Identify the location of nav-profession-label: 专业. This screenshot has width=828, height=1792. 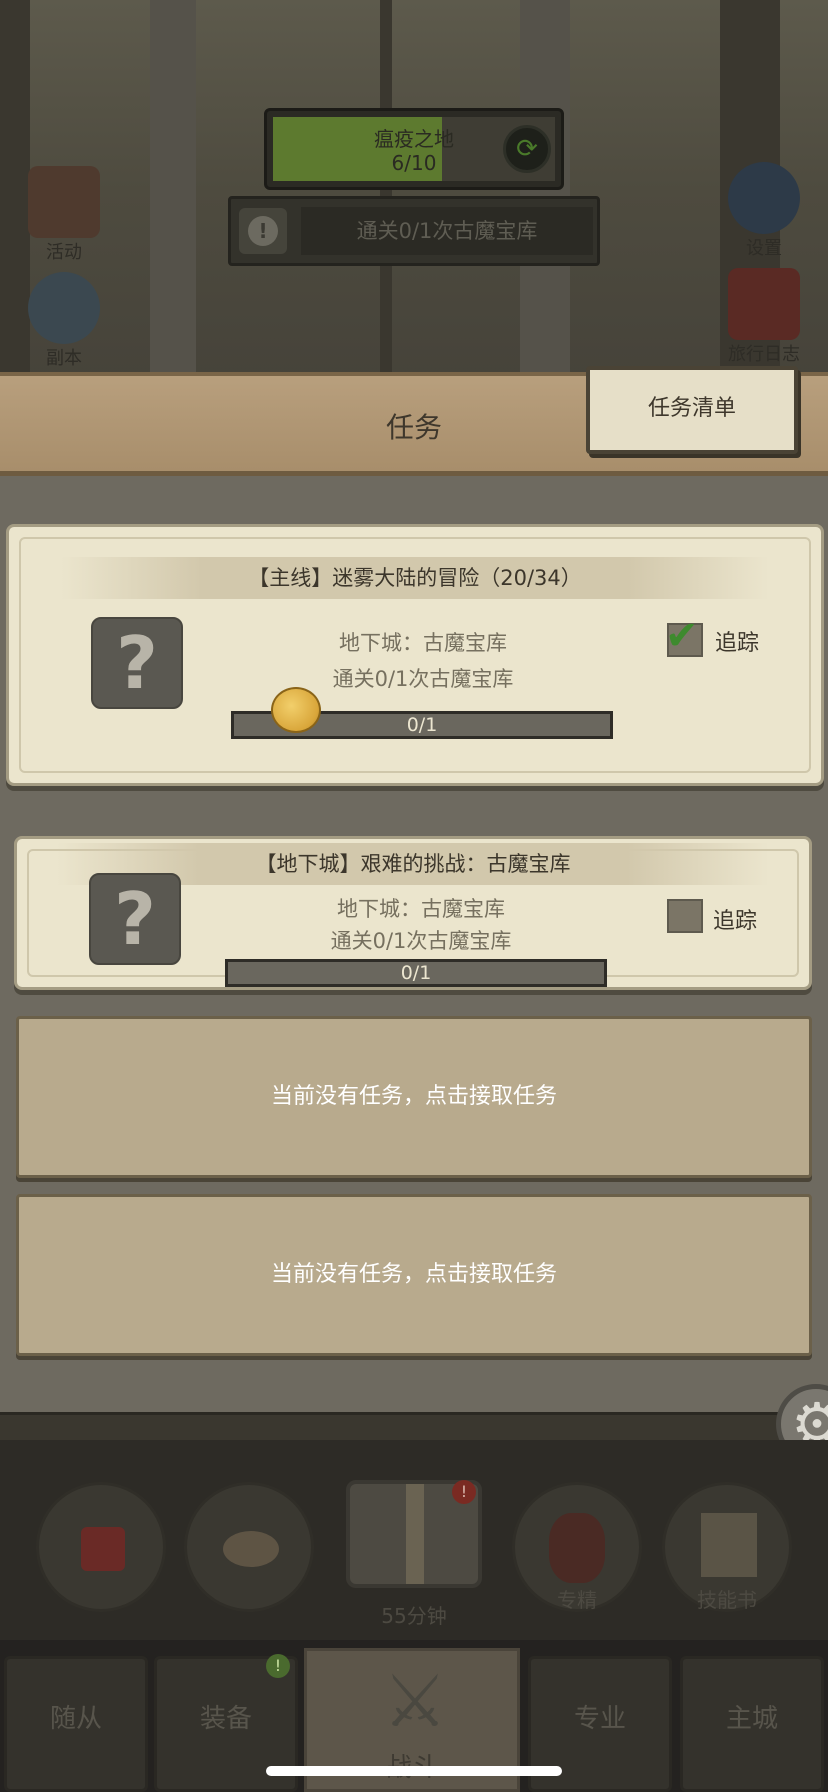
(599, 1719).